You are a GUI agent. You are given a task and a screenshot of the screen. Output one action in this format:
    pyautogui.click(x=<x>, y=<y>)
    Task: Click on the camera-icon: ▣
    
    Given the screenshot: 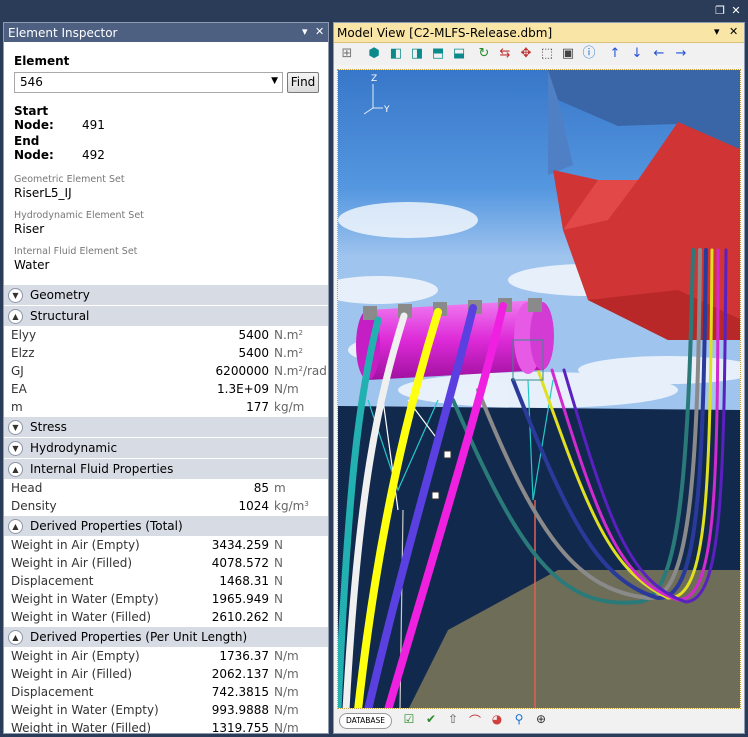 What is the action you would take?
    pyautogui.click(x=568, y=54)
    